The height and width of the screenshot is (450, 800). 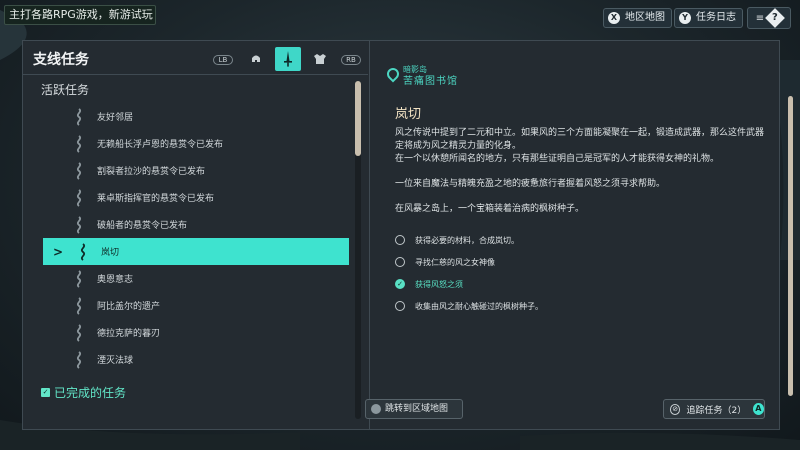 What do you see at coordinates (400, 284) in the screenshot?
I see `objective-check-icon: ✓` at bounding box center [400, 284].